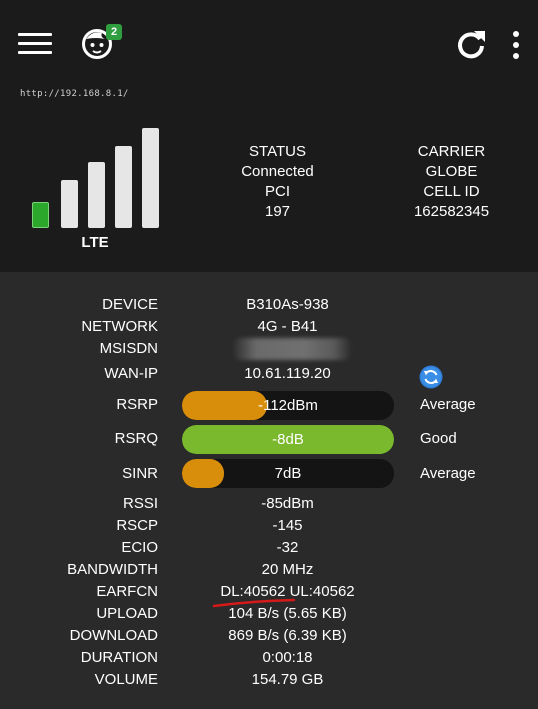  What do you see at coordinates (130, 304) in the screenshot?
I see `device-label: DEVICE` at bounding box center [130, 304].